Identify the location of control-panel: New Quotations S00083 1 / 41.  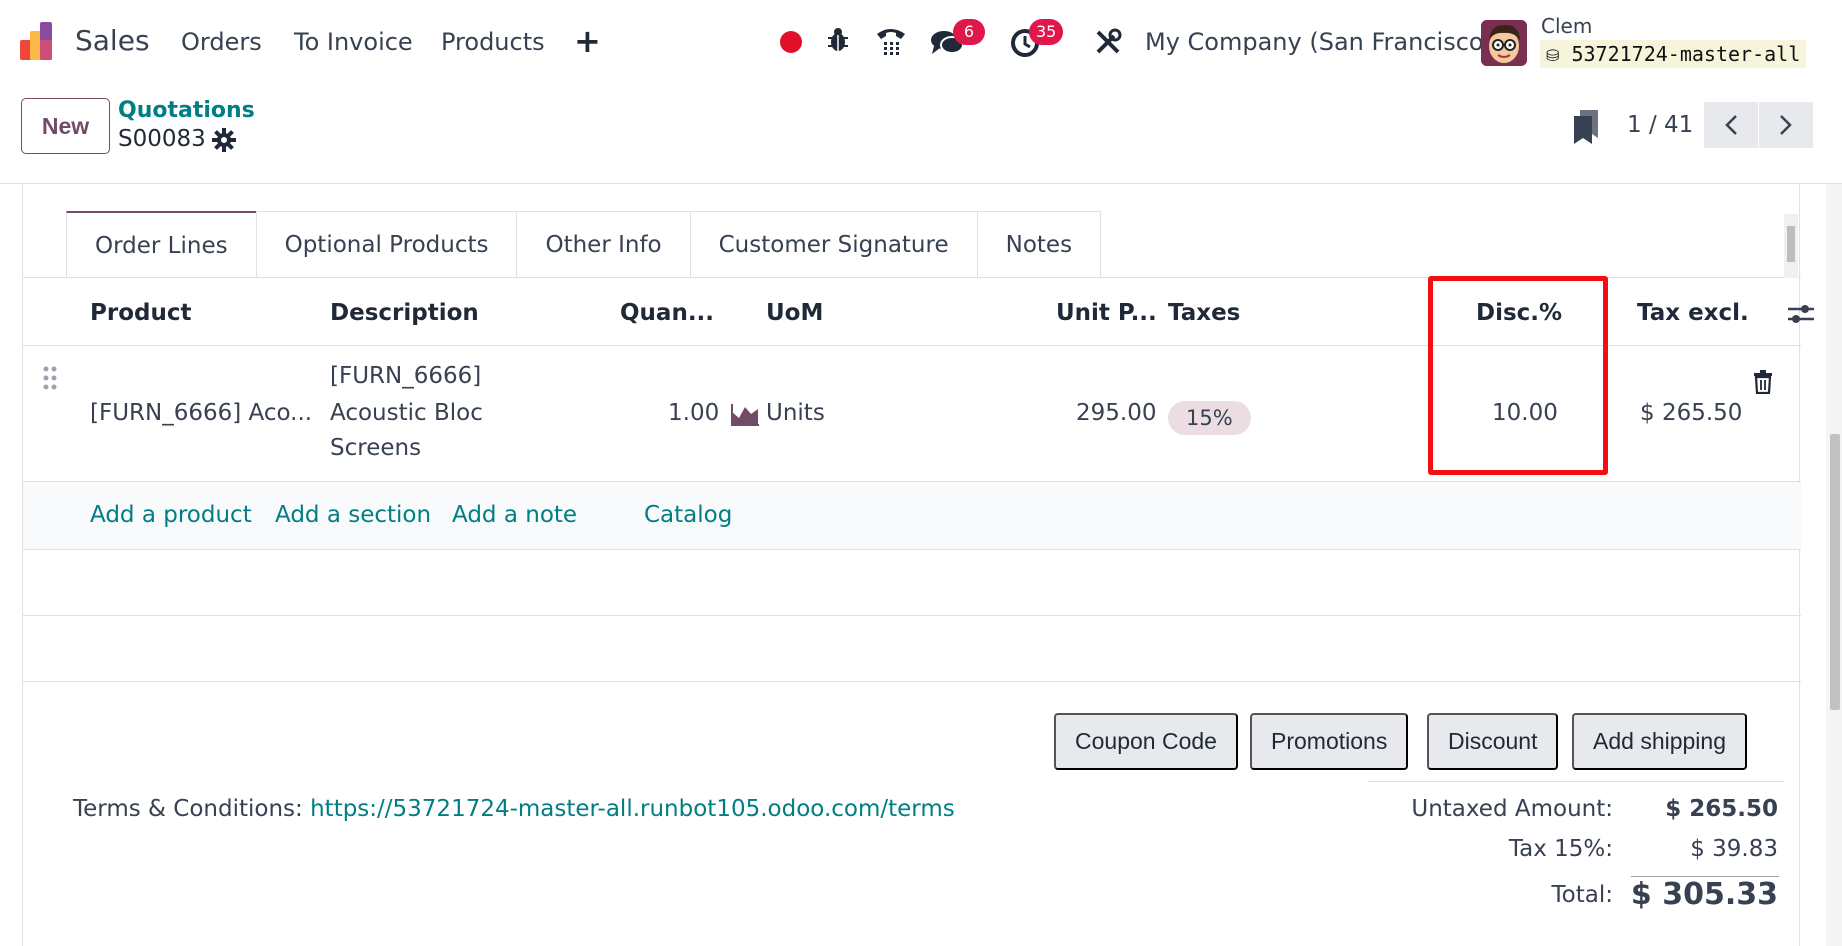
(921, 134).